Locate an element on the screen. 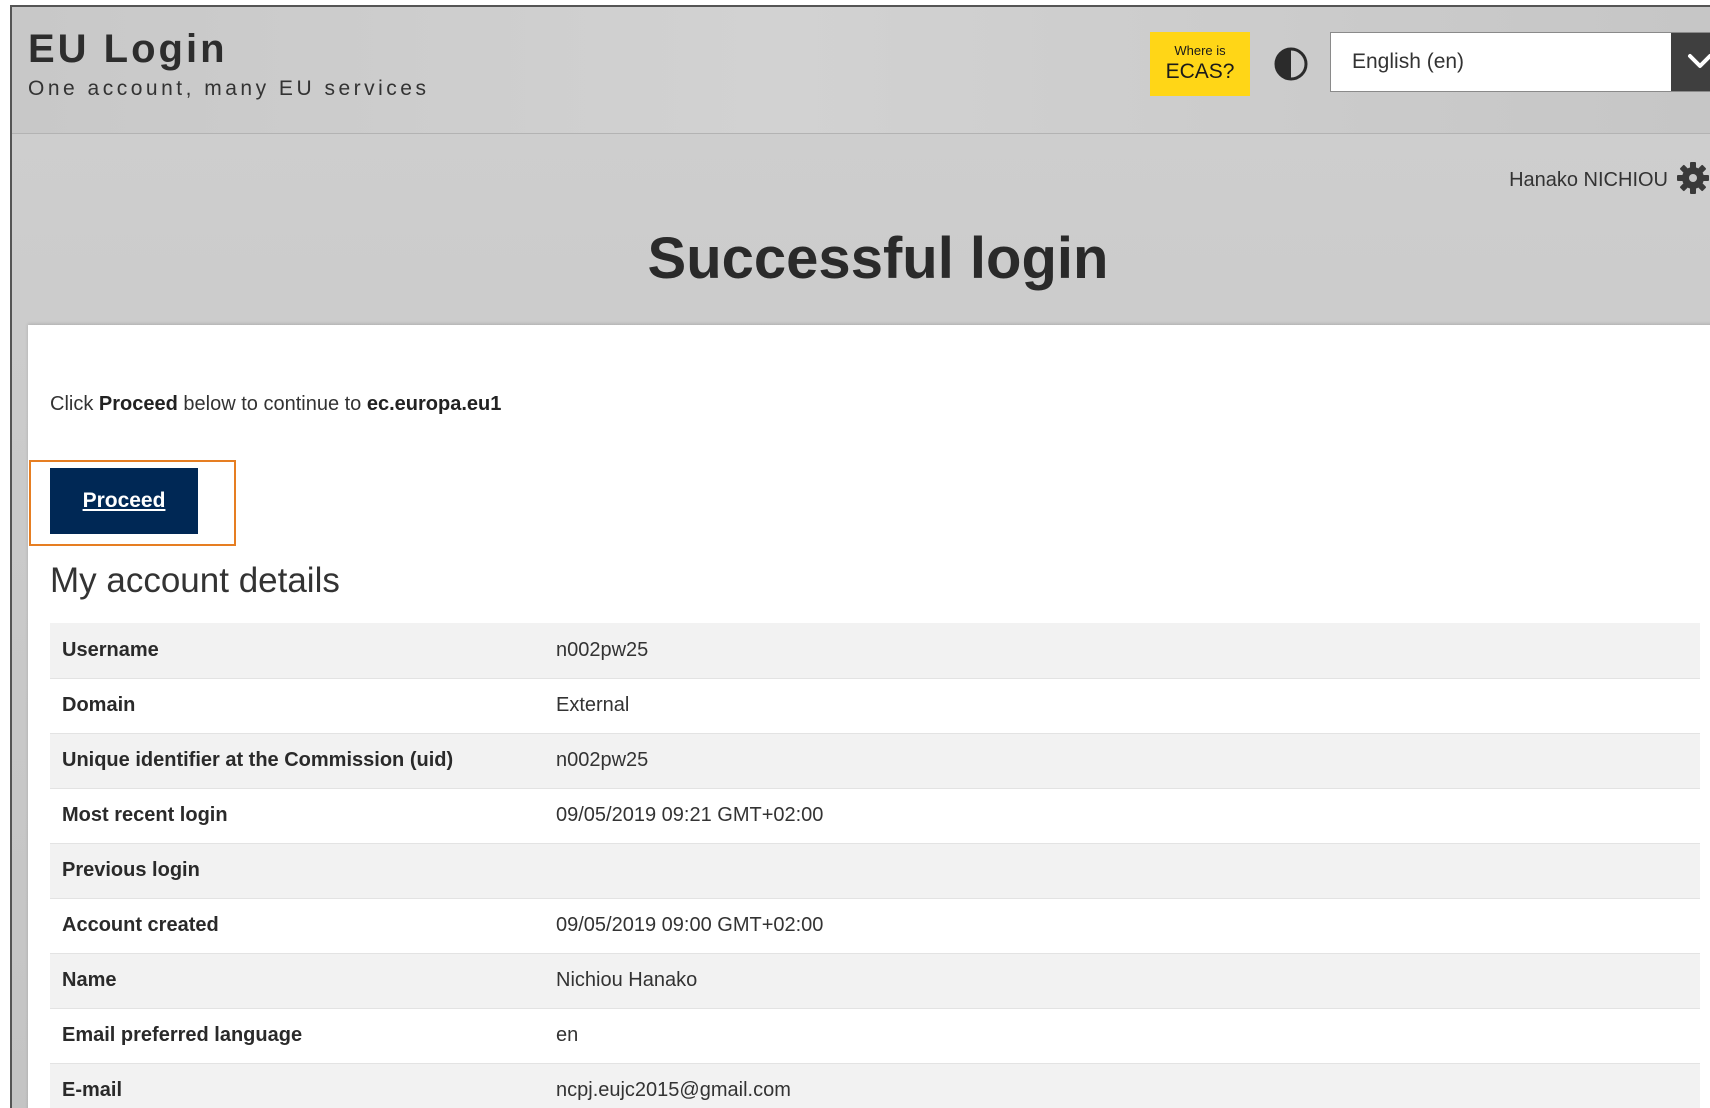 This screenshot has width=1710, height=1108. row-key: Previous login is located at coordinates (131, 870).